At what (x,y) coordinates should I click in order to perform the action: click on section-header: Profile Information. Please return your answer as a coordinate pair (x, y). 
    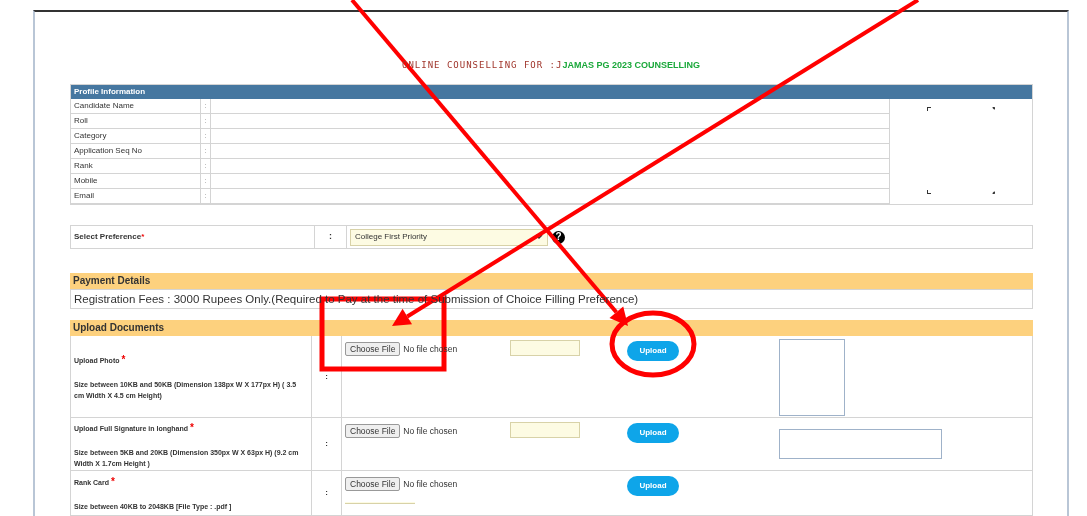
    Looking at the image, I should click on (551, 92).